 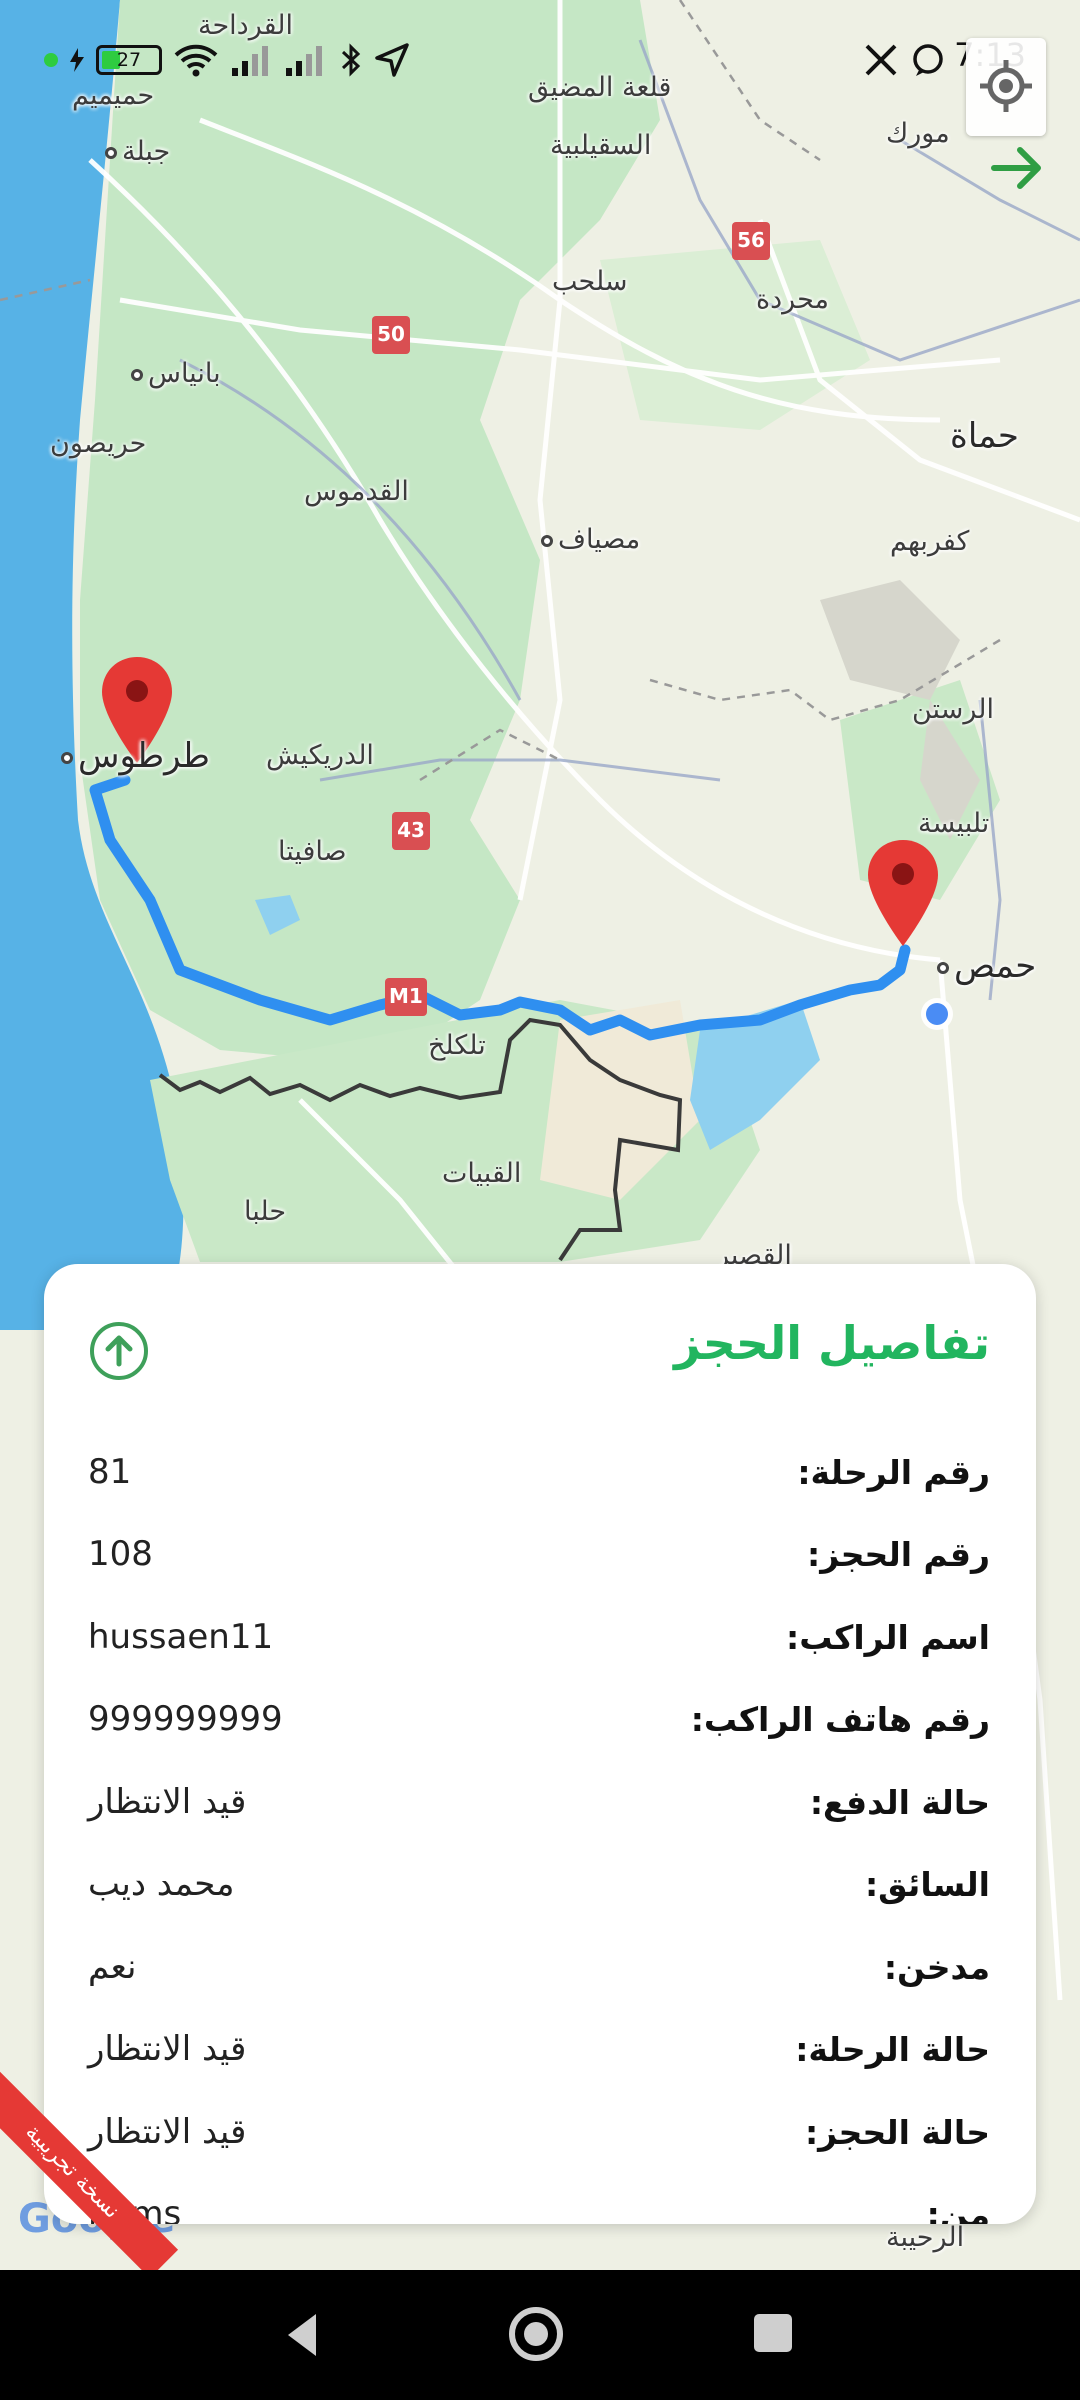 What do you see at coordinates (918, 133) in the screenshot?
I see `place-label: مورك` at bounding box center [918, 133].